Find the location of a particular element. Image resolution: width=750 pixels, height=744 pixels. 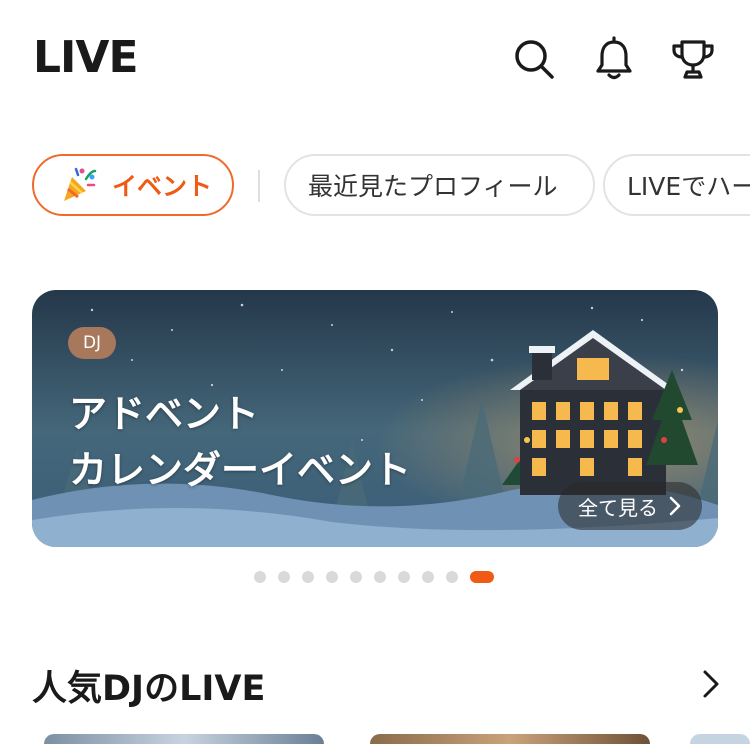

ranking-button is located at coordinates (693, 59).